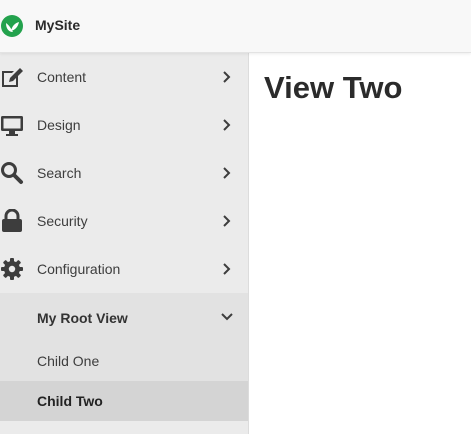  What do you see at coordinates (124, 173) in the screenshot?
I see `sidebar-item-search: Search` at bounding box center [124, 173].